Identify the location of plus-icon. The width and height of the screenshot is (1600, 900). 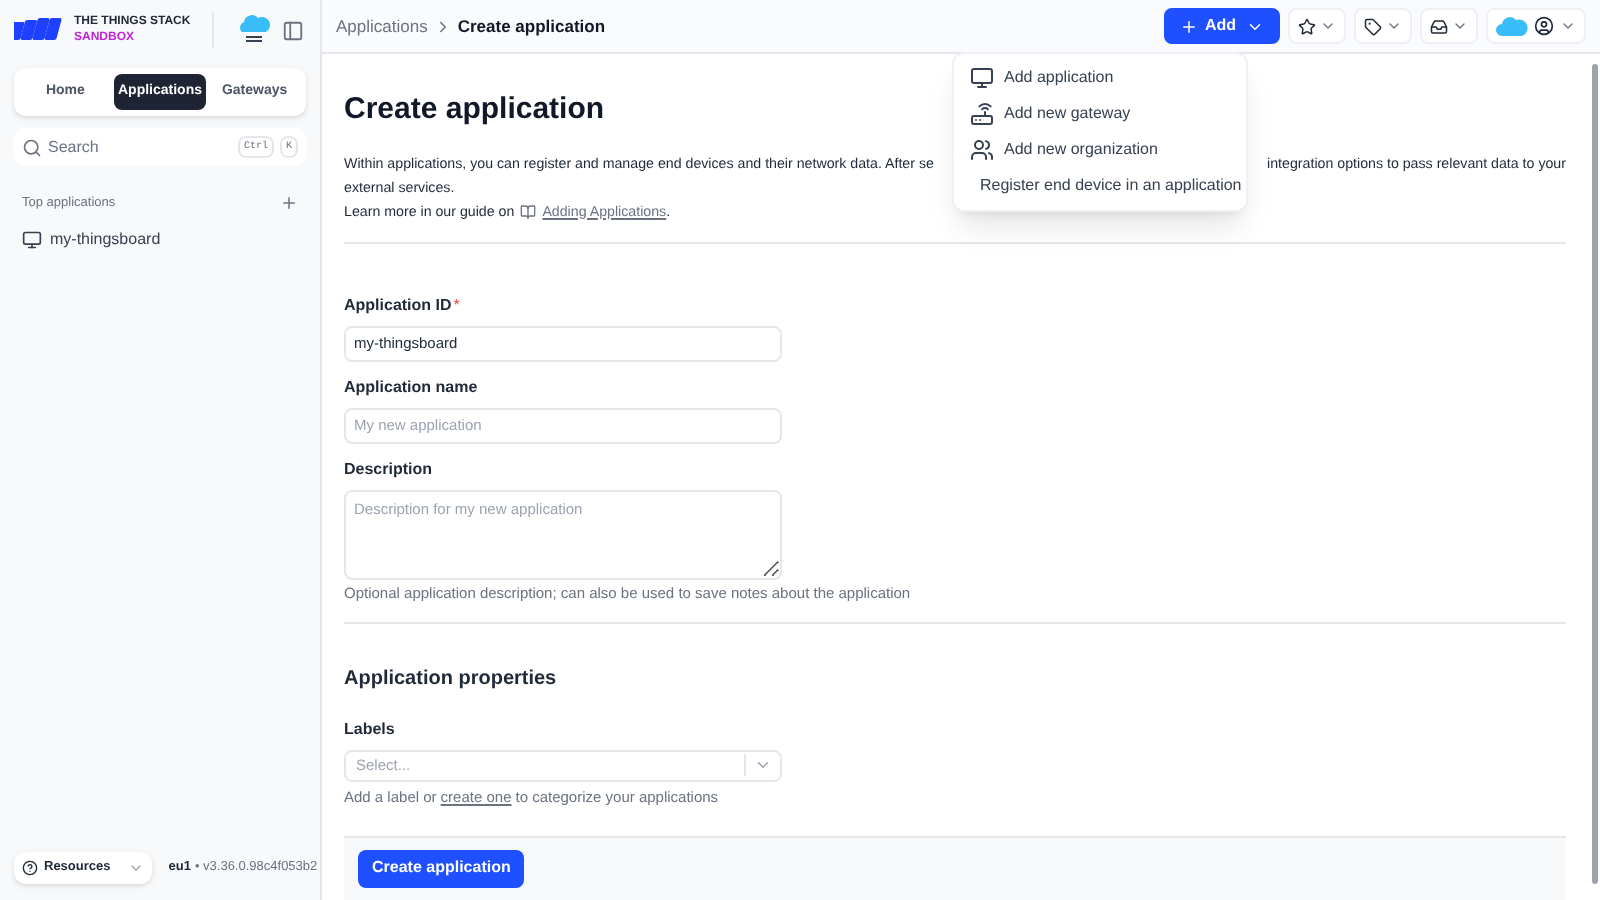
(1189, 26).